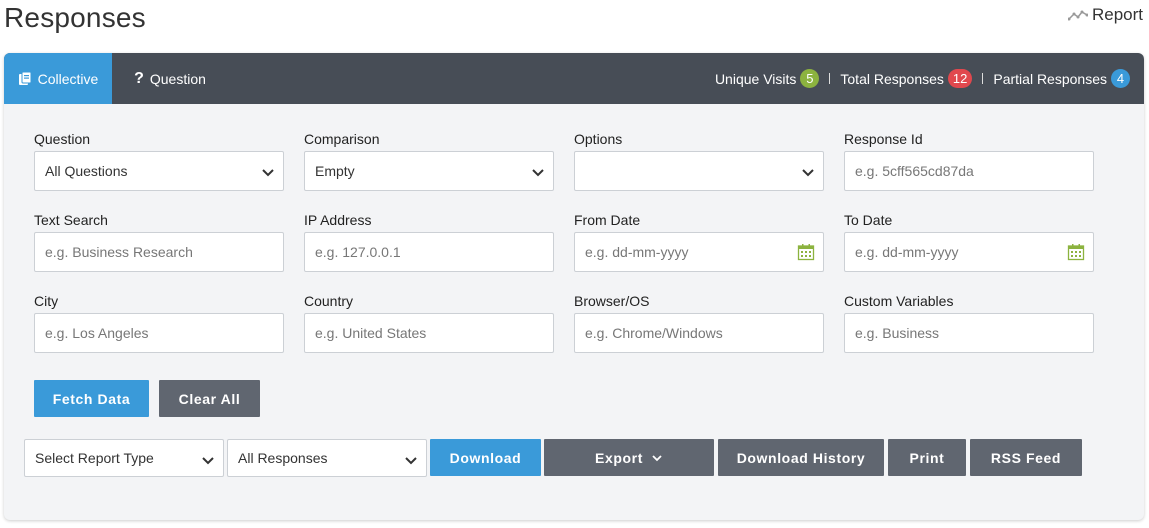 This screenshot has height=528, width=1149. I want to click on comparison-select: Empty, so click(429, 171).